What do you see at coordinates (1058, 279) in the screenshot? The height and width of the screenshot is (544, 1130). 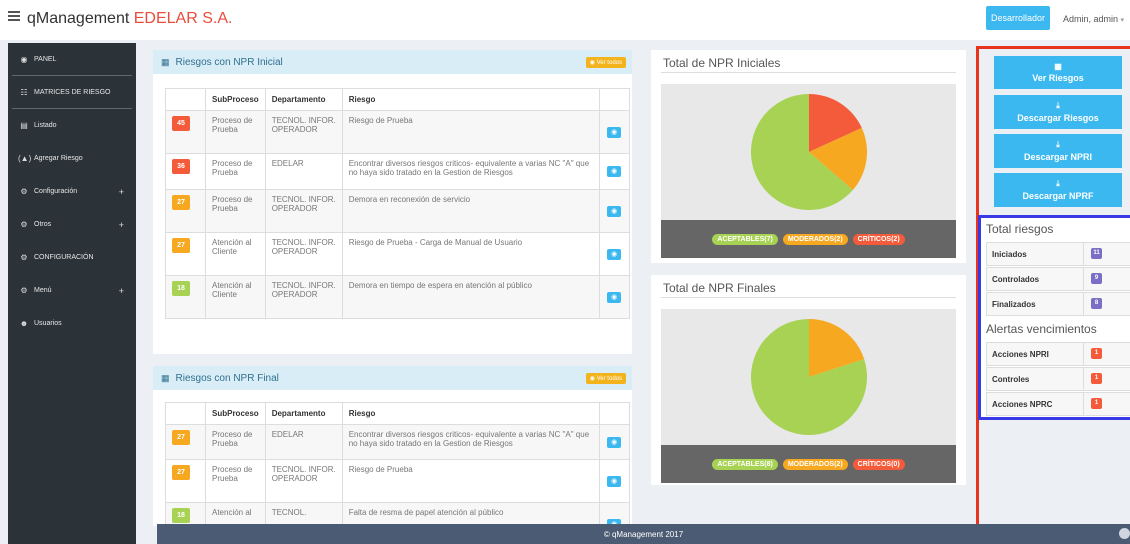 I see `totals-row: Controlados 9` at bounding box center [1058, 279].